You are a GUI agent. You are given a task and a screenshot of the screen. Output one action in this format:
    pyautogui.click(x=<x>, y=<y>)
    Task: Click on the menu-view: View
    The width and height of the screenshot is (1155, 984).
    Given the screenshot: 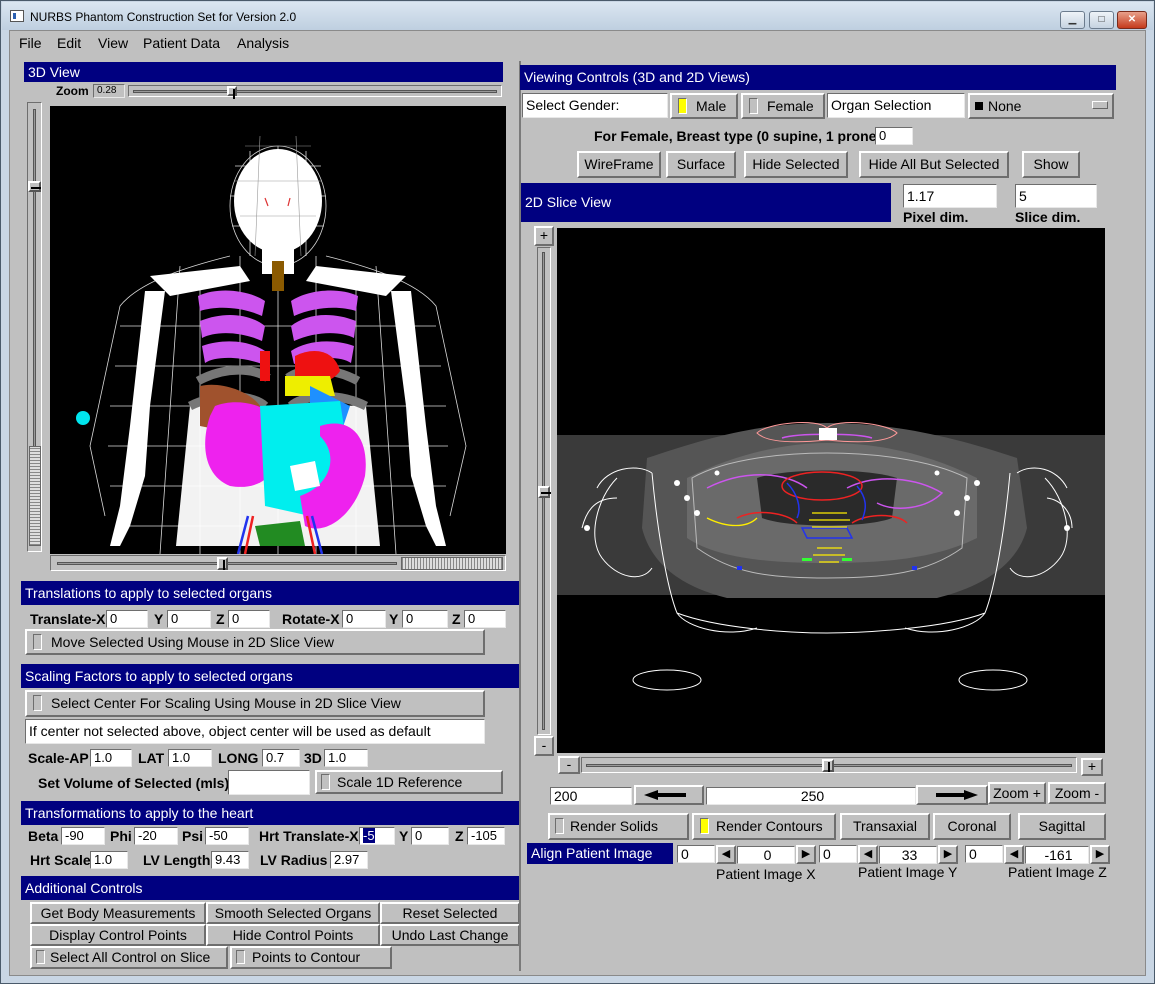 What is the action you would take?
    pyautogui.click(x=113, y=43)
    